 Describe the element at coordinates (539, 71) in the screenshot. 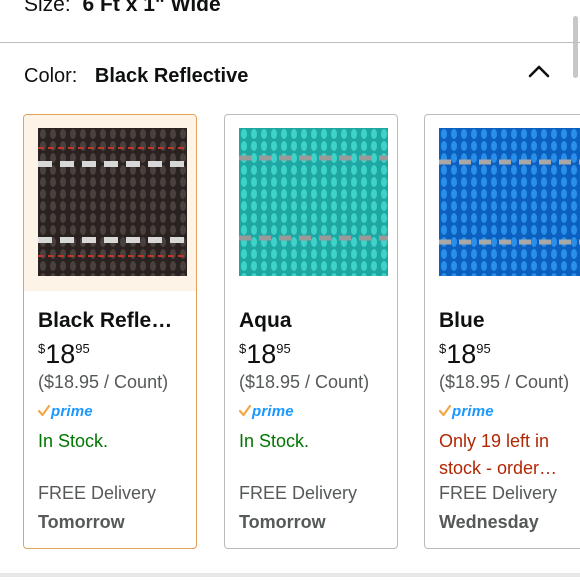

I see `chevron-up-icon` at that location.